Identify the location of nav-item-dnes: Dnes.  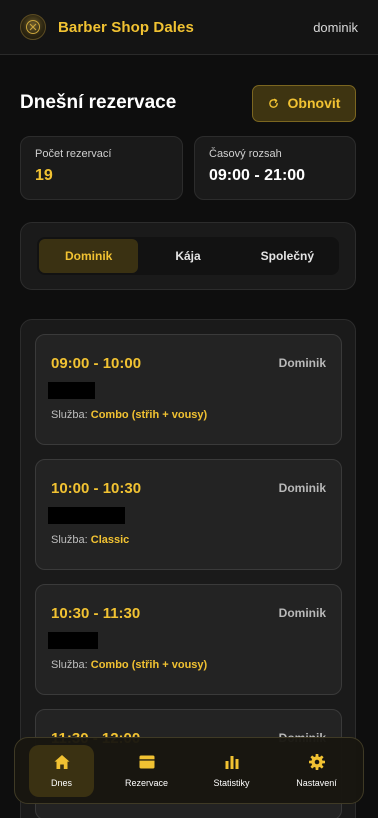
(61, 770).